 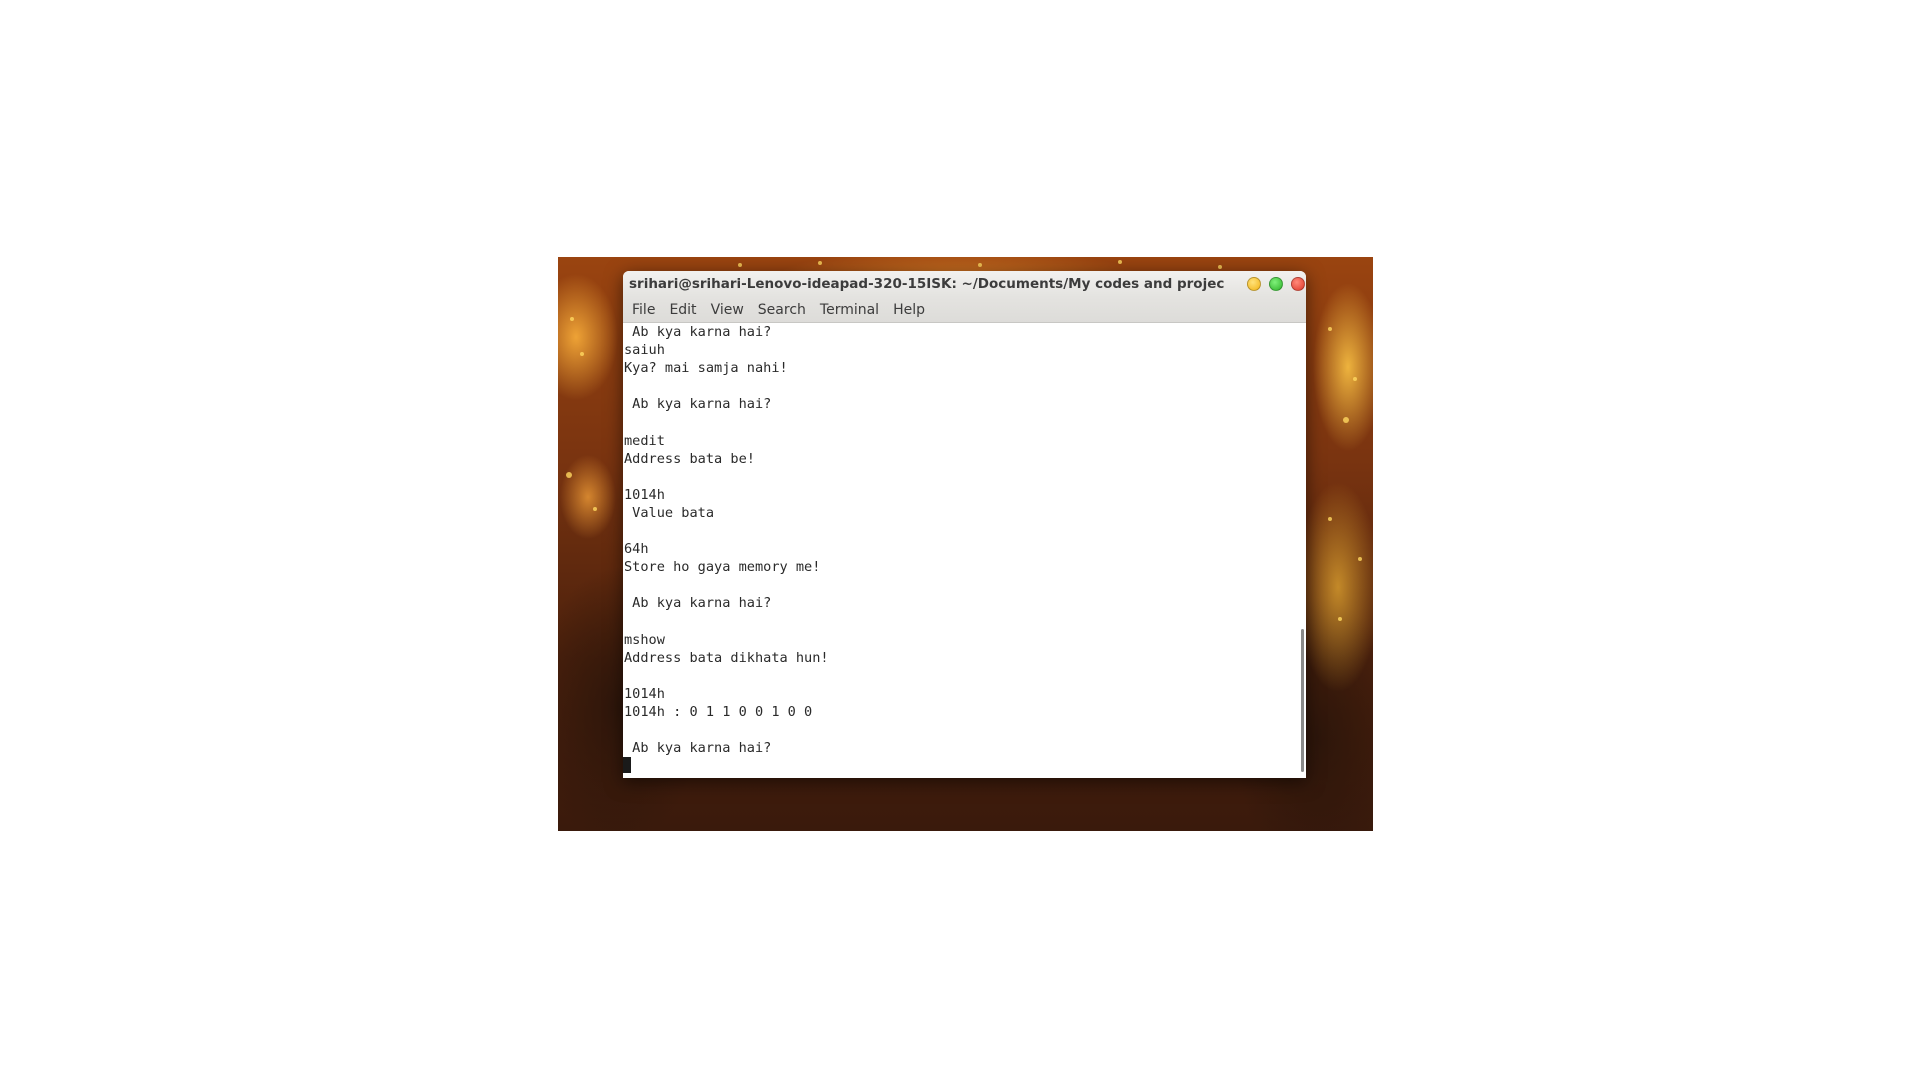 What do you see at coordinates (689, 458) in the screenshot?
I see `terminal-line: Address bata be!` at bounding box center [689, 458].